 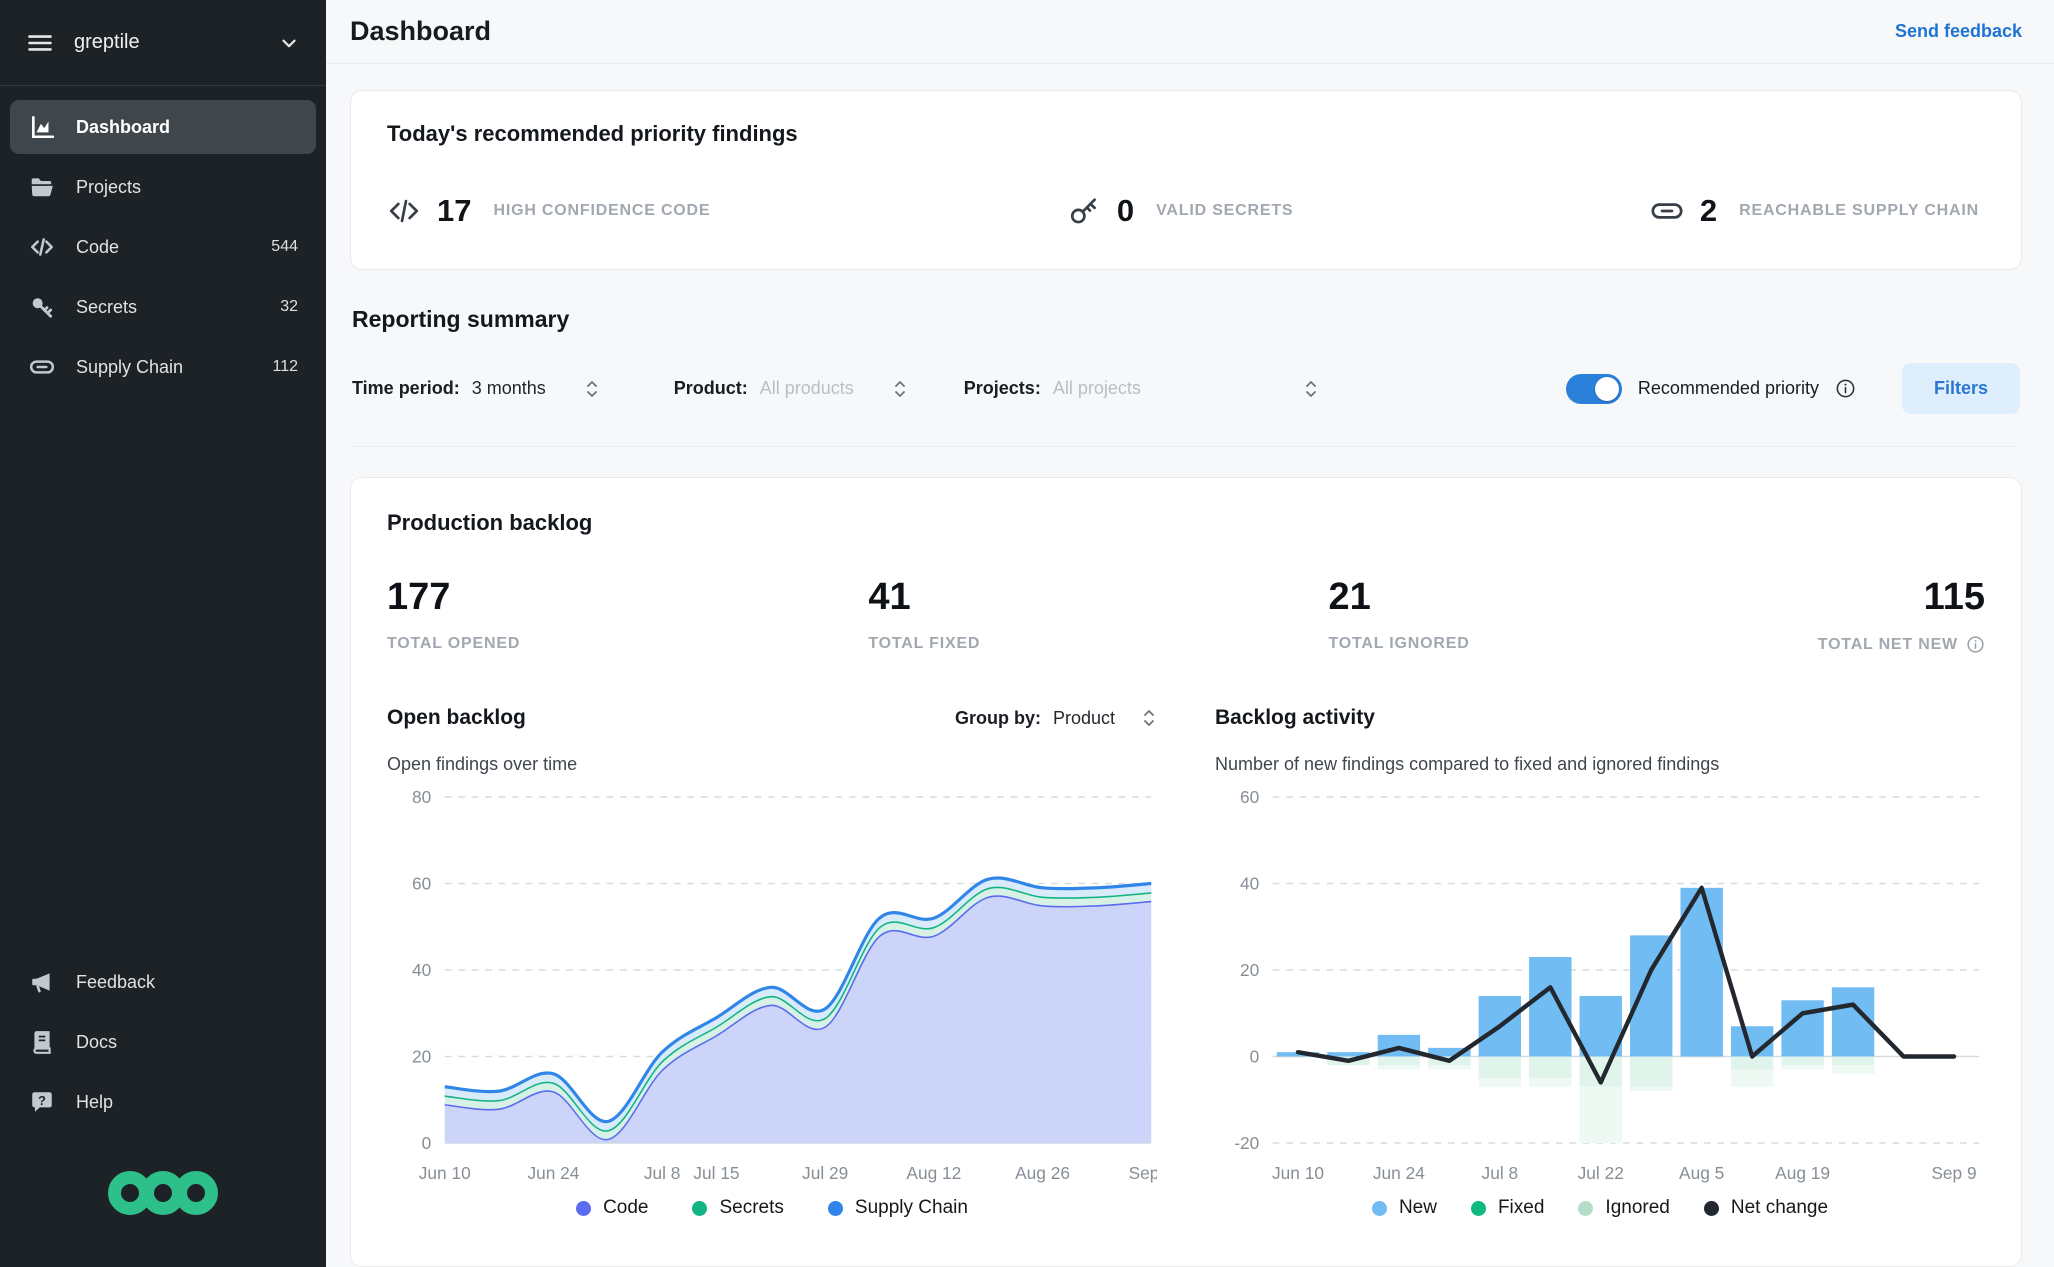 What do you see at coordinates (289, 43) in the screenshot?
I see `chevron-down-icon` at bounding box center [289, 43].